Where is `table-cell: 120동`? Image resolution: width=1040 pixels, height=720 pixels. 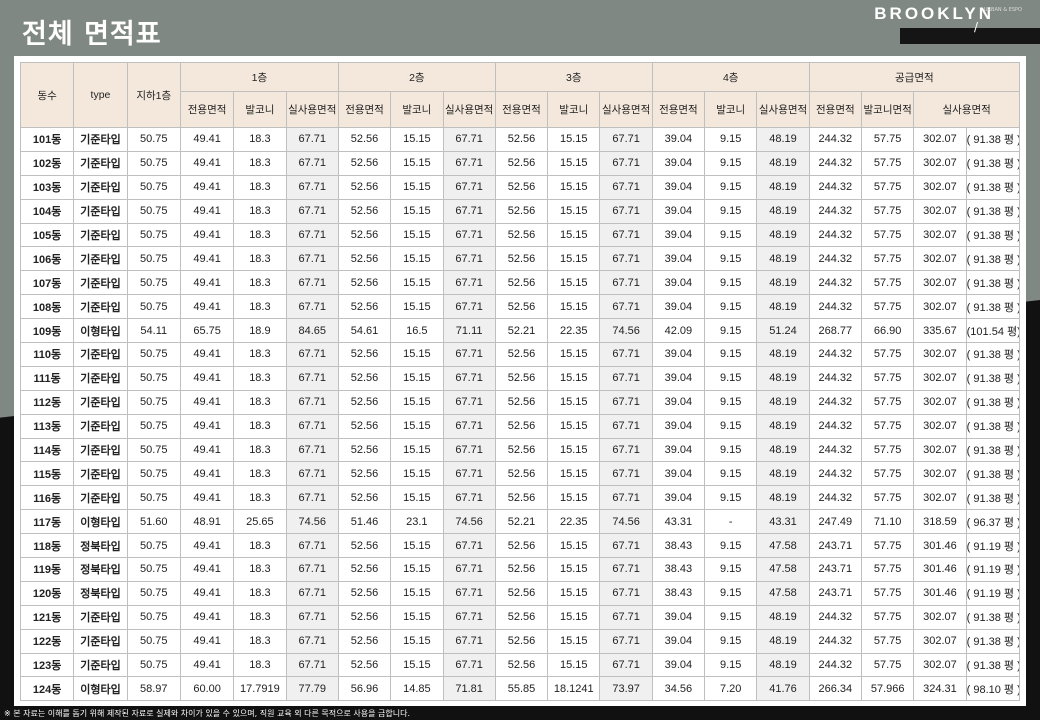
table-cell: 120동 is located at coordinates (47, 593).